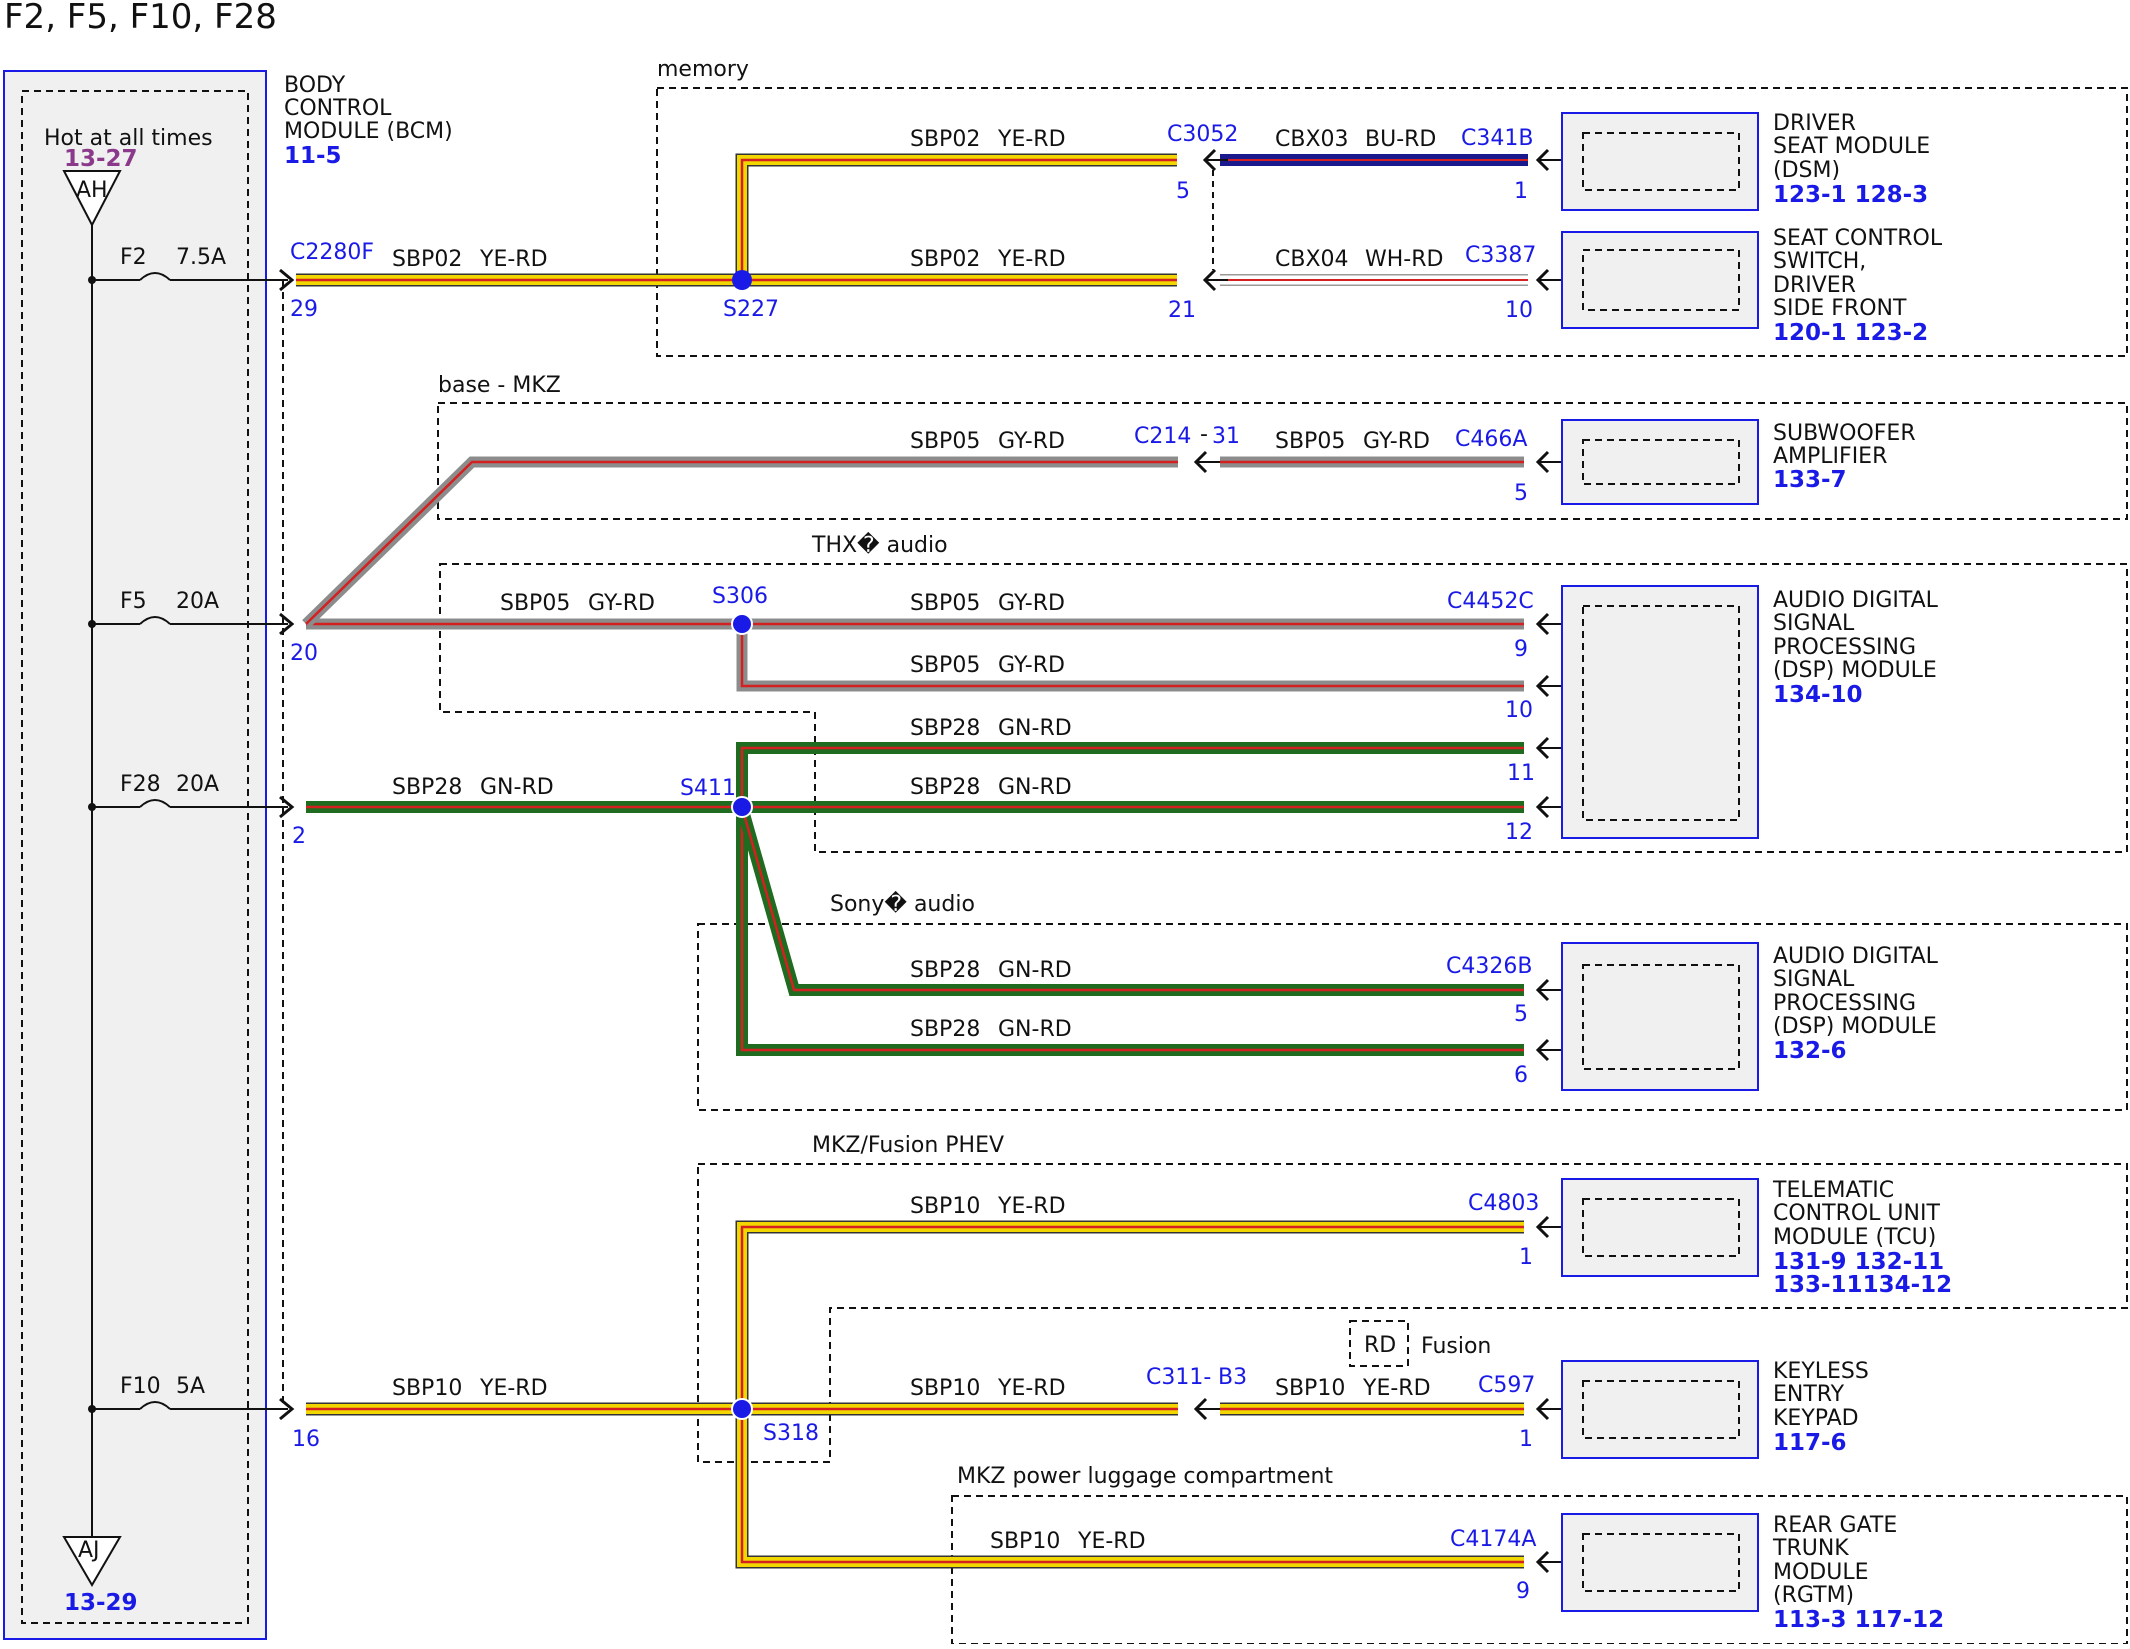  What do you see at coordinates (1856, 956) in the screenshot?
I see `module-dsp-sony-line1: AUDIO DIGITAL` at bounding box center [1856, 956].